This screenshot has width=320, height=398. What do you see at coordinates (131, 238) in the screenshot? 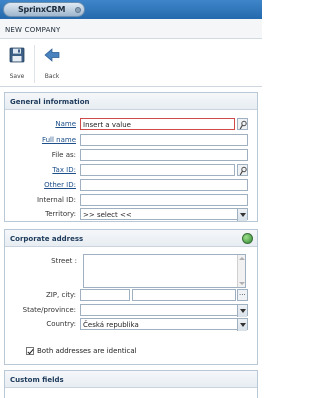
I see `section-header: Corporate address` at bounding box center [131, 238].